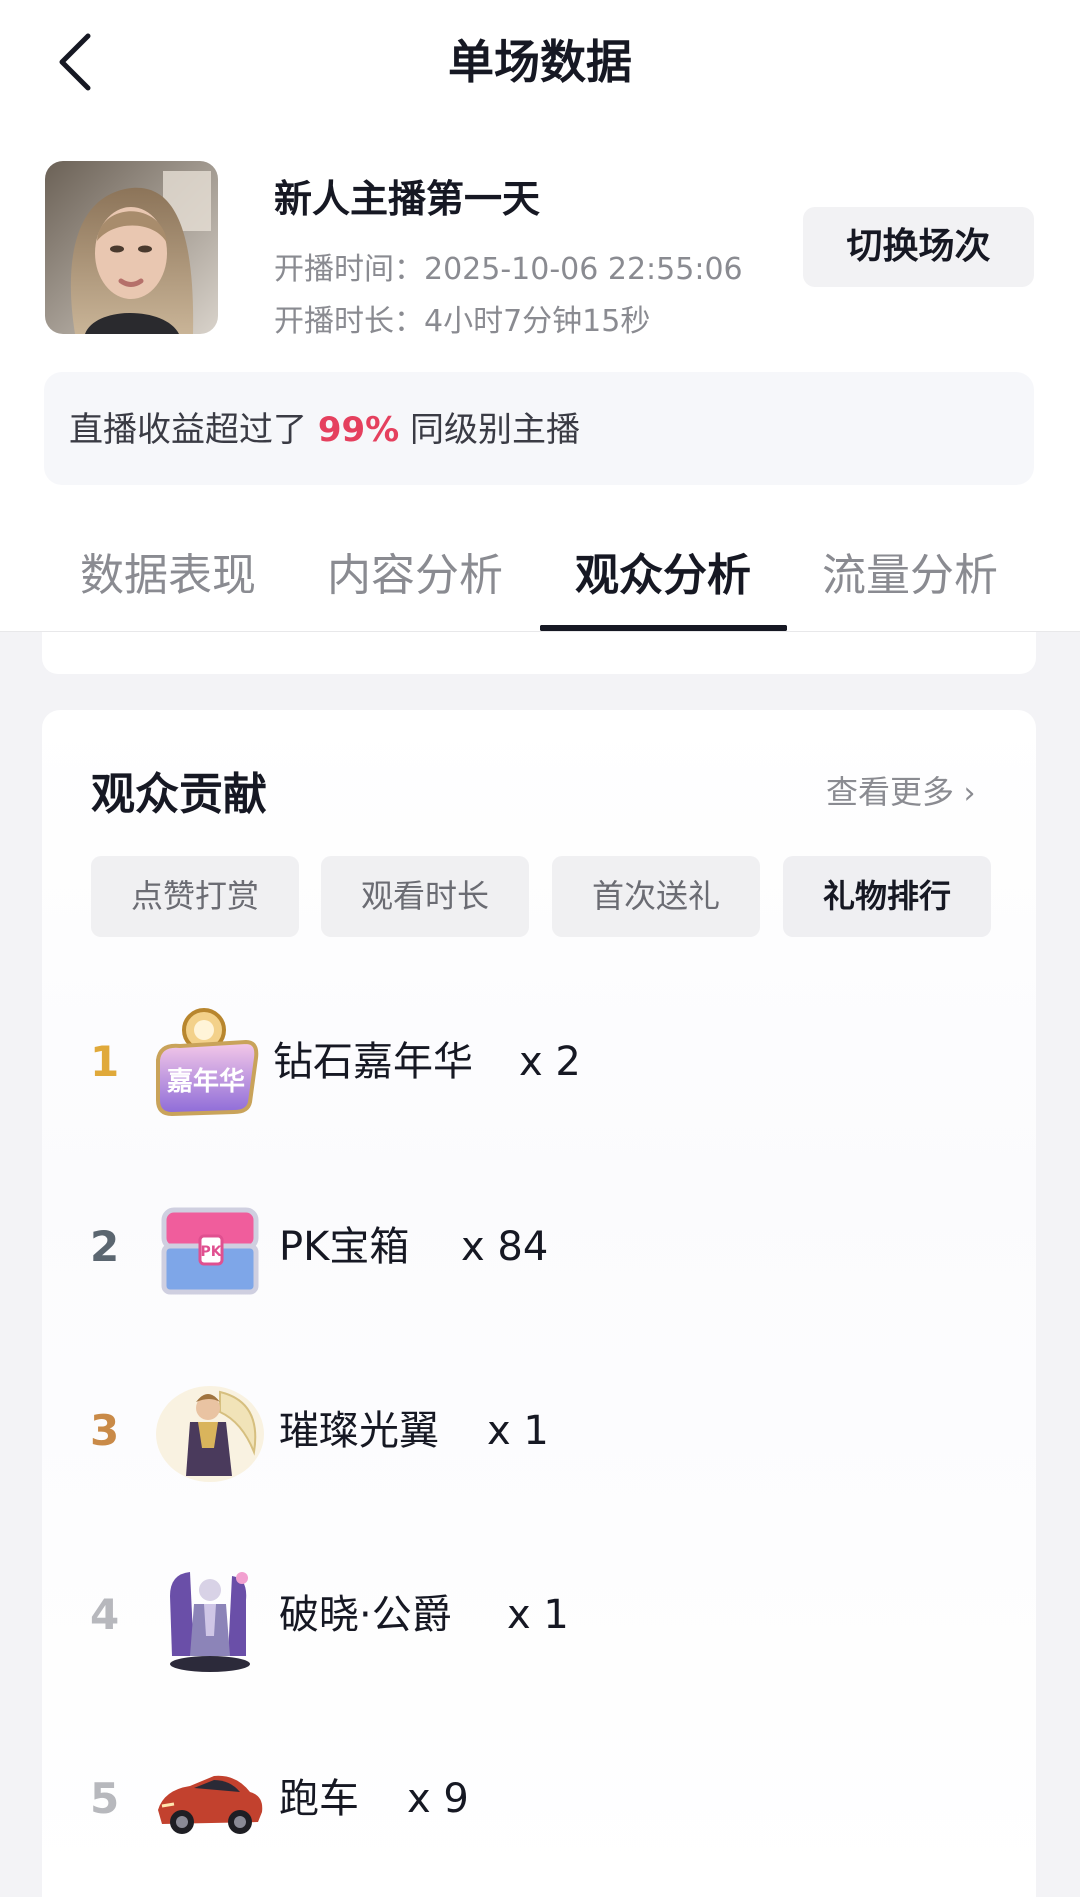 This screenshot has height=1897, width=1080. Describe the element at coordinates (373, 1062) in the screenshot. I see `gift-name: 钻石嘉年华` at that location.